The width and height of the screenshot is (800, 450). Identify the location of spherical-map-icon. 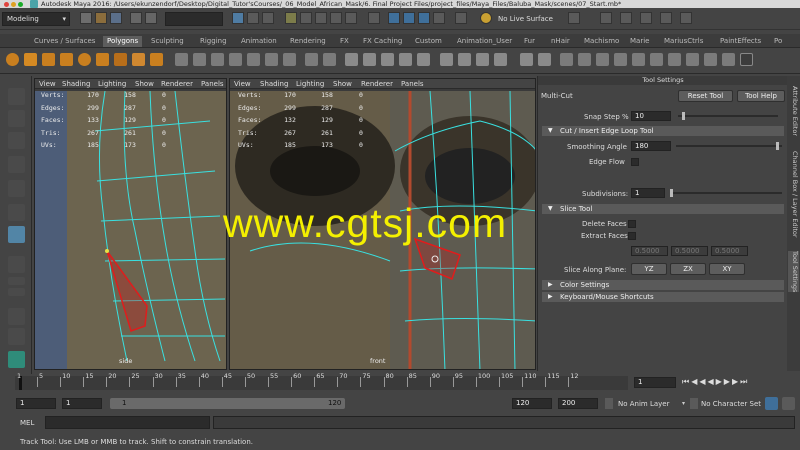
(620, 59).